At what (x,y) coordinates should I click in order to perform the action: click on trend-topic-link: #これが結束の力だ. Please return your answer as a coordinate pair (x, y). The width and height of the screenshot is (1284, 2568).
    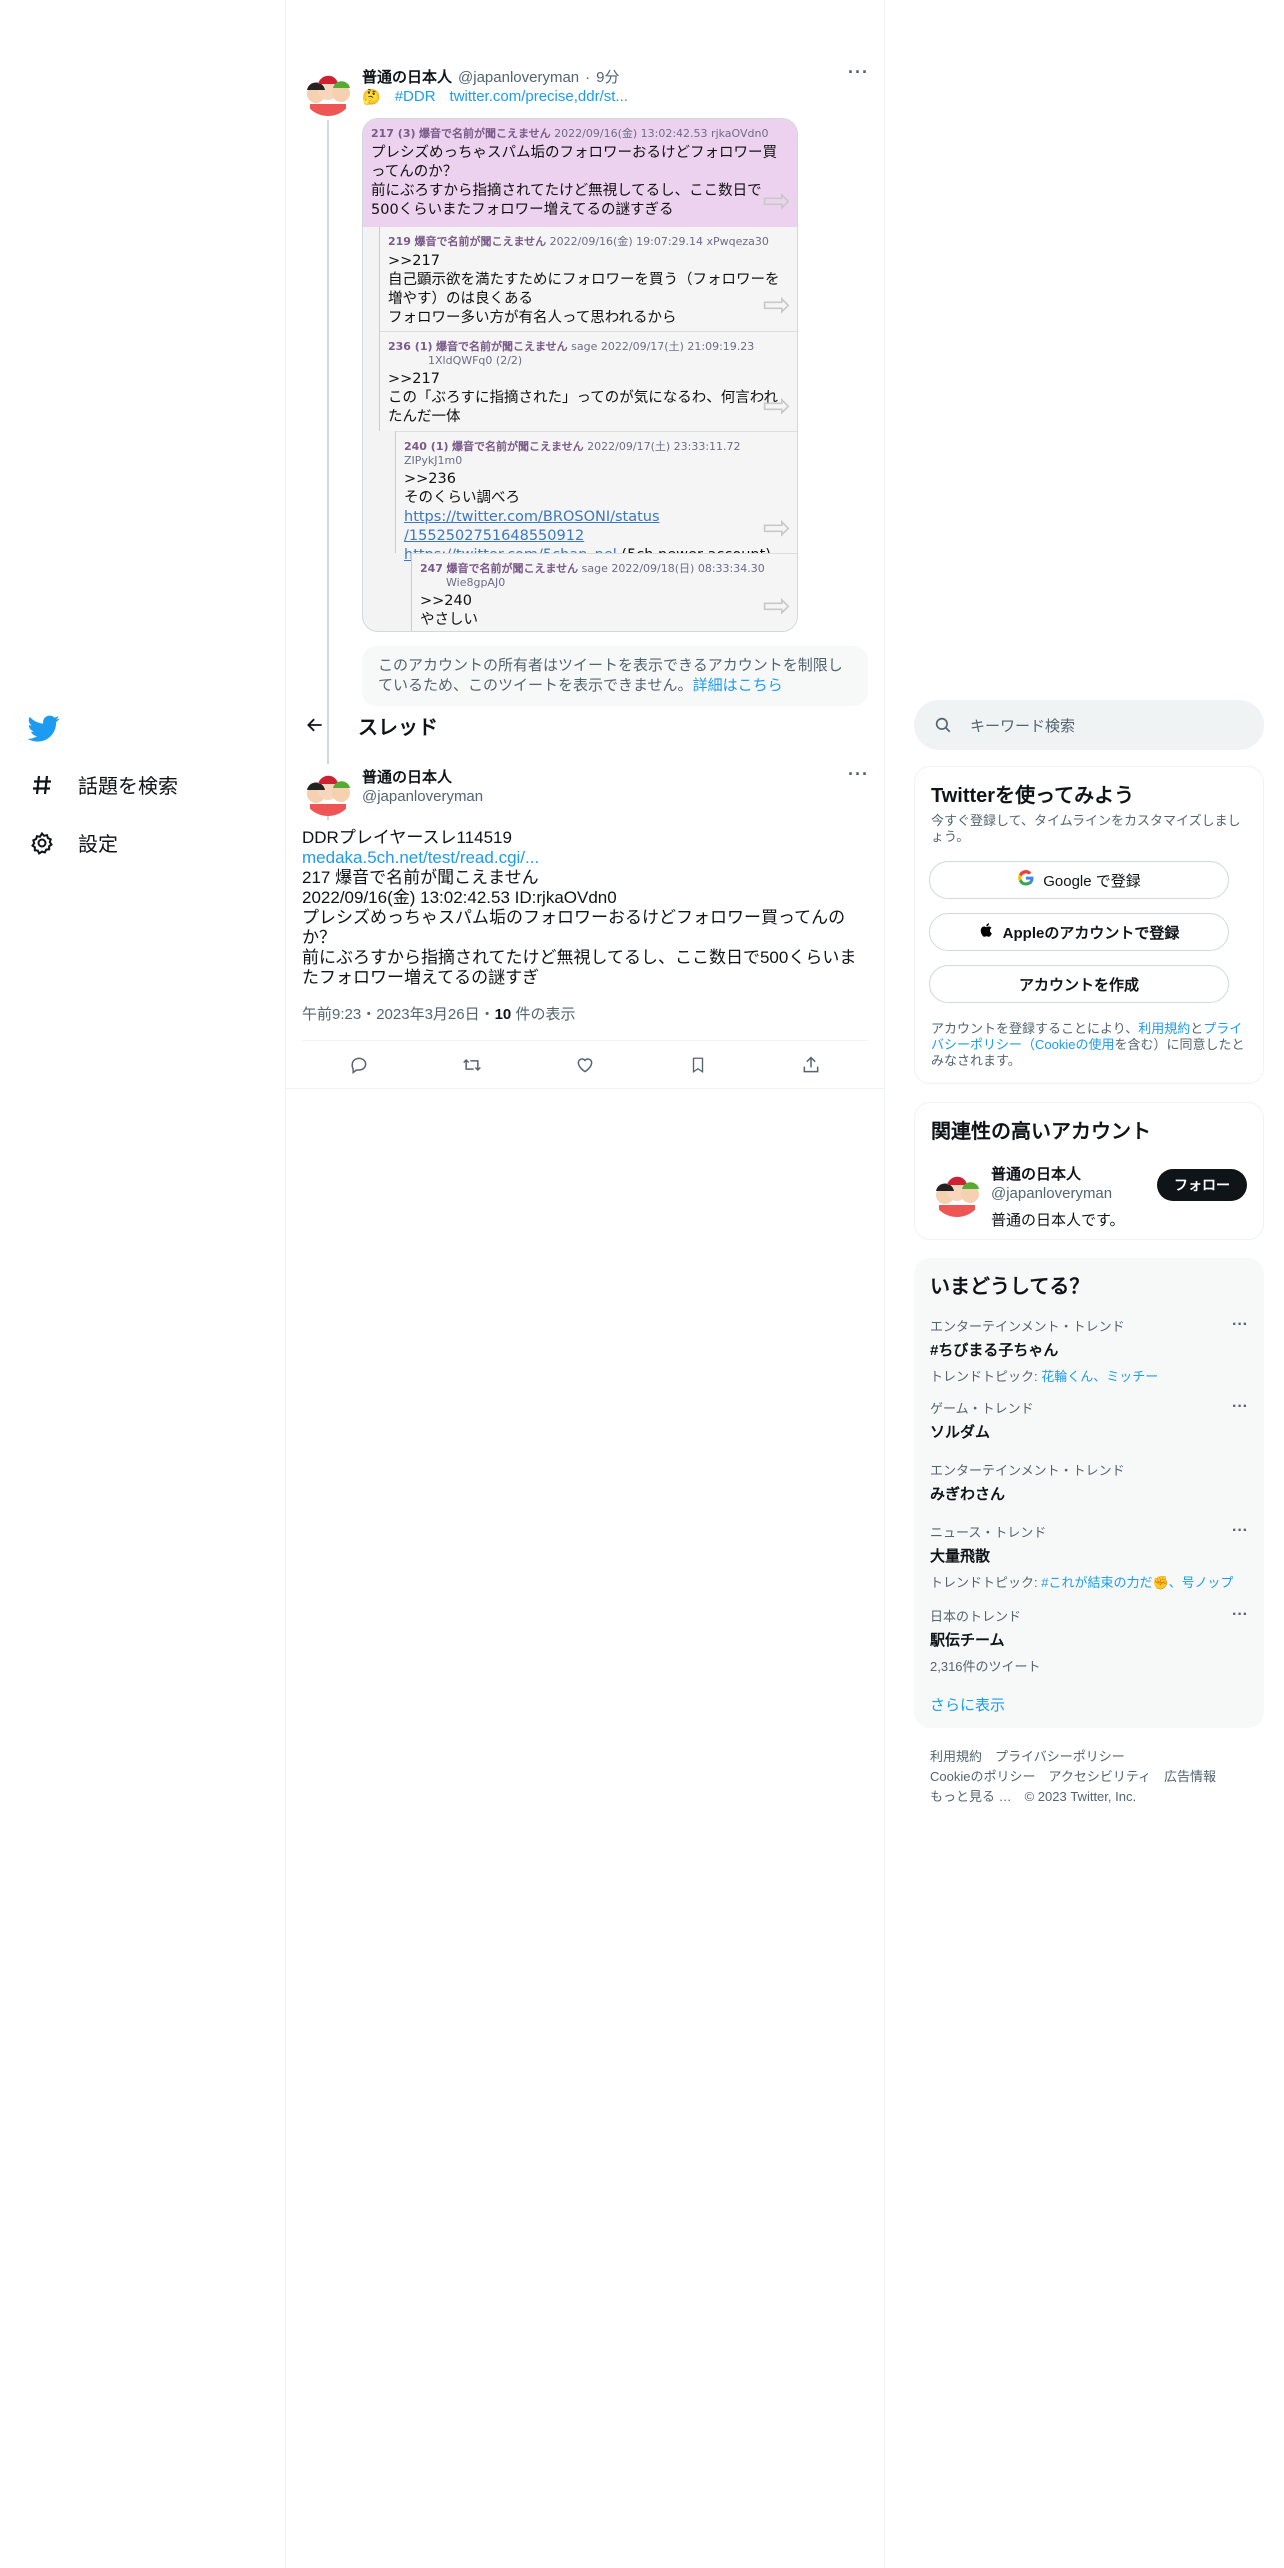
    Looking at the image, I should click on (1096, 1582).